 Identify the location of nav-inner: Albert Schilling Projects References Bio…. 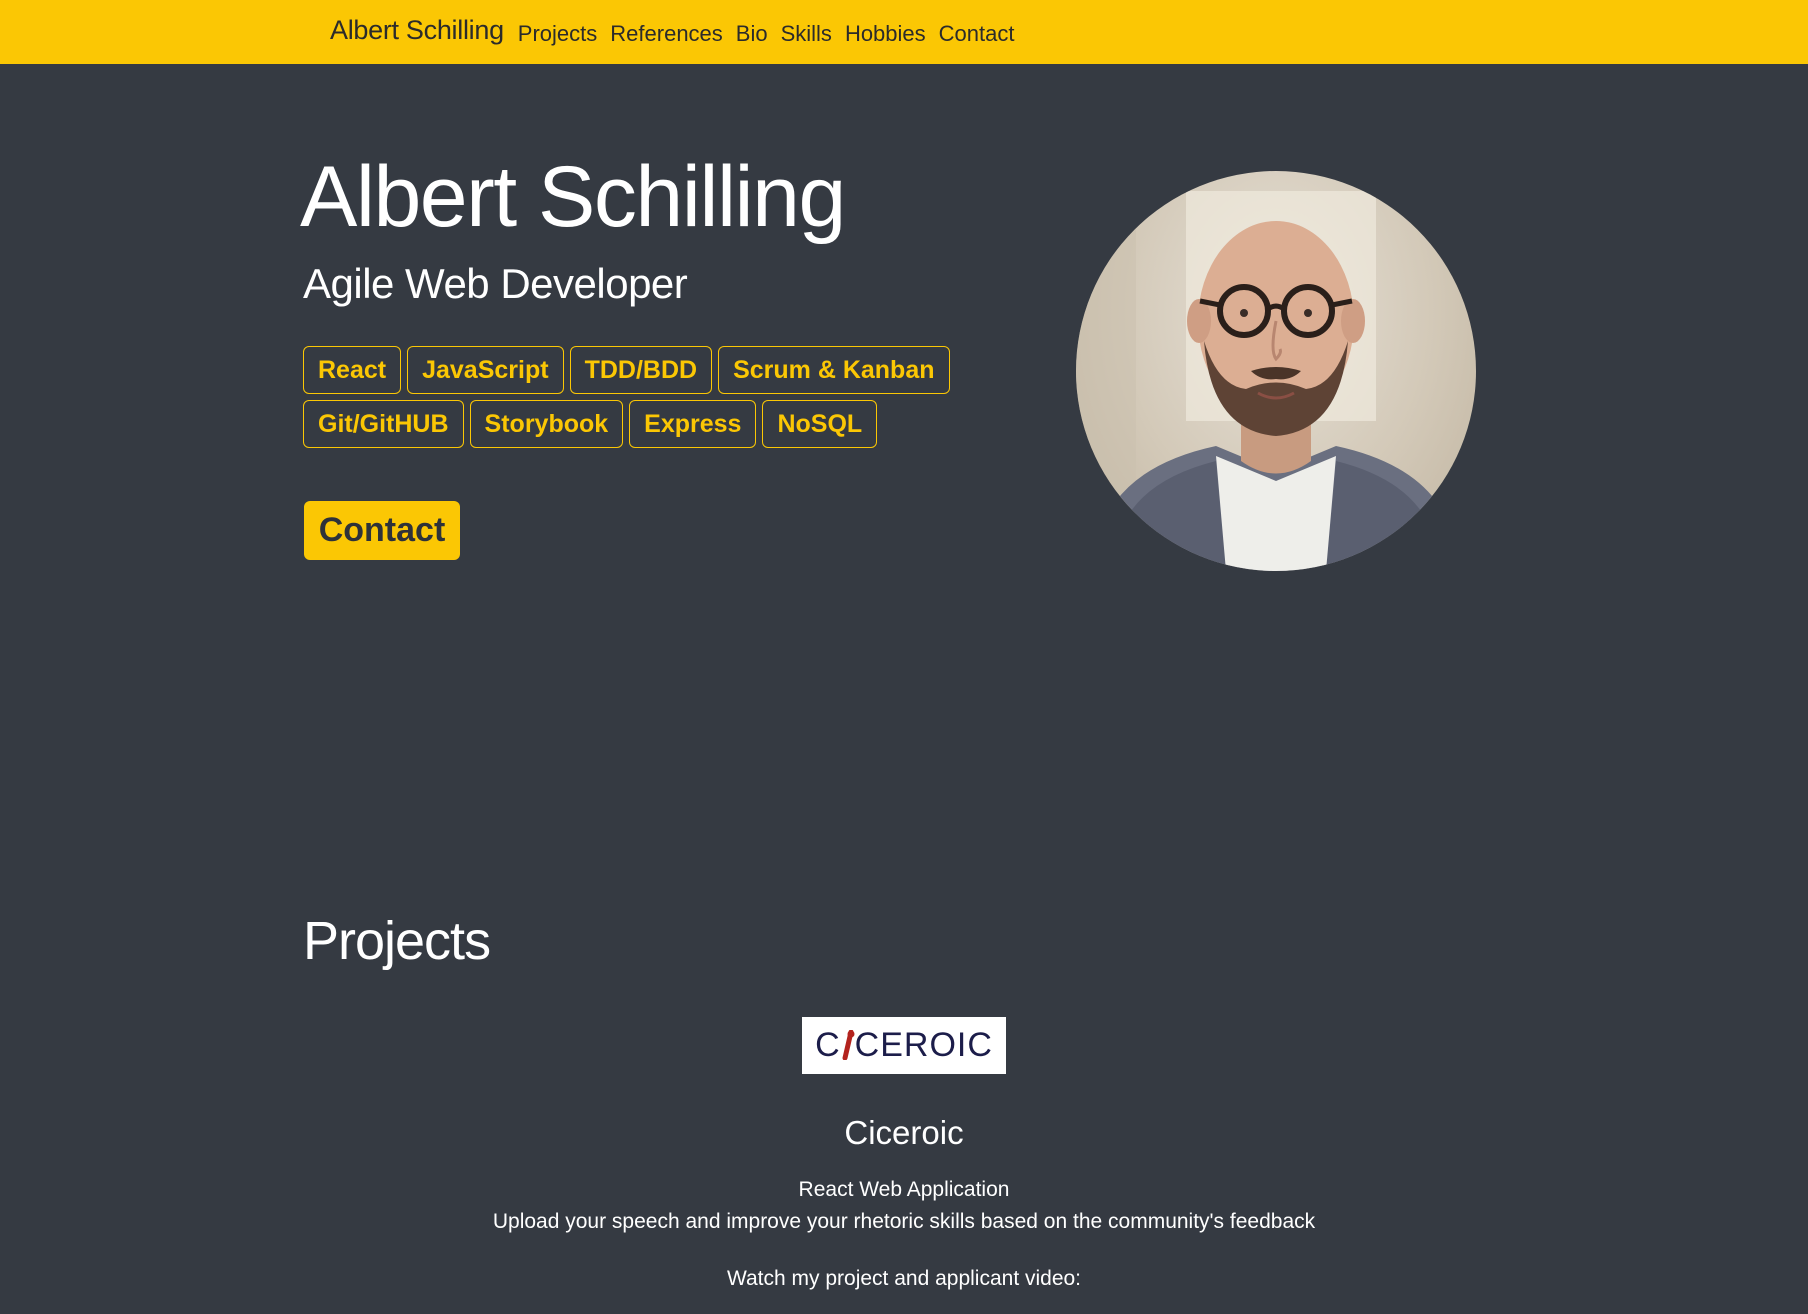
(678, 32).